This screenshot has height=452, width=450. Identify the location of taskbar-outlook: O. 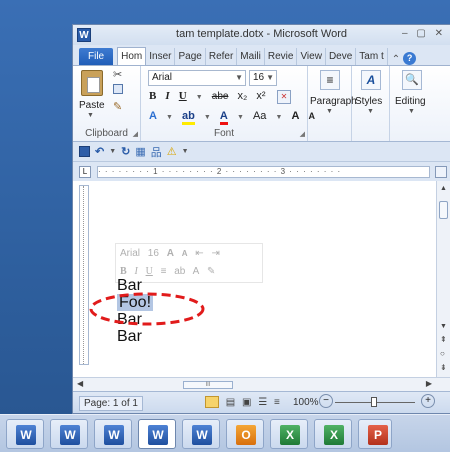
(245, 434).